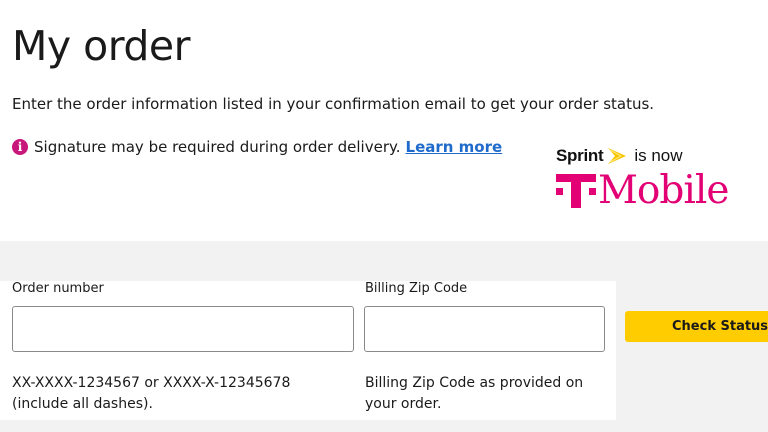 The height and width of the screenshot is (432, 768). What do you see at coordinates (58, 288) in the screenshot?
I see `order-number-label: Order number` at bounding box center [58, 288].